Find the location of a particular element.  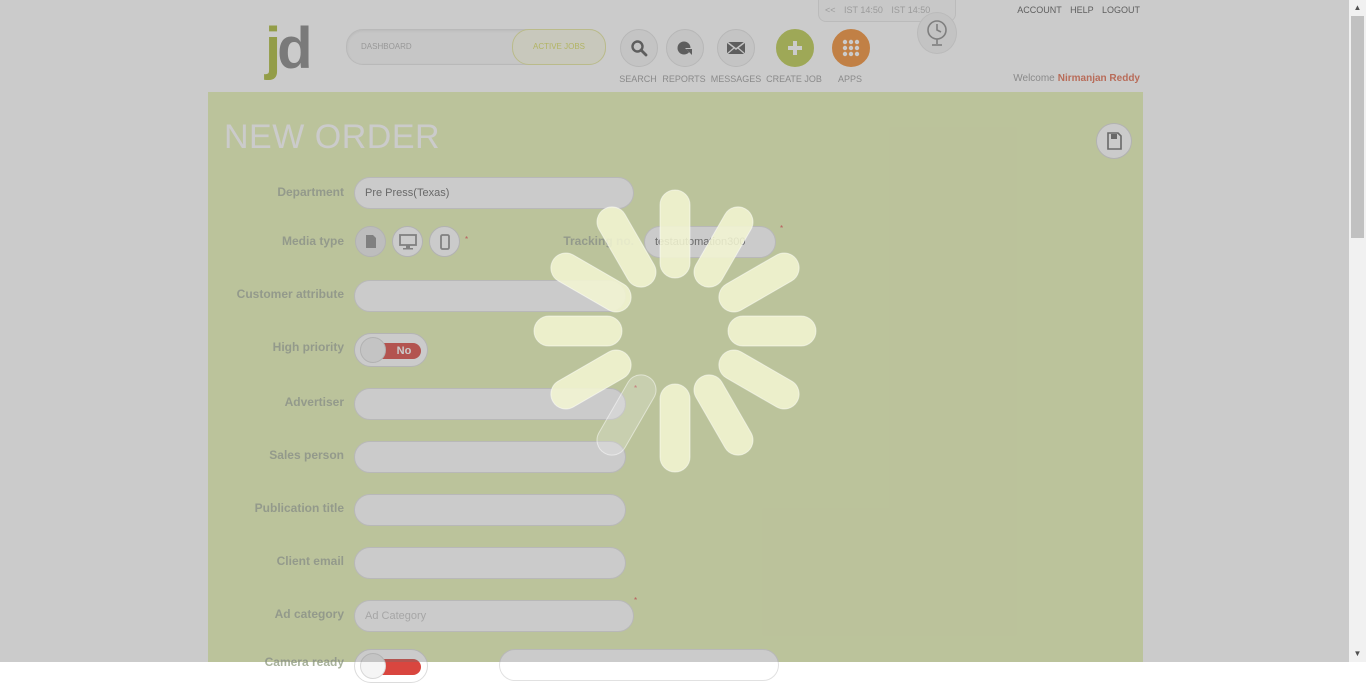

scroll-up-arrow-icon: ▲ is located at coordinates (1357, 8).